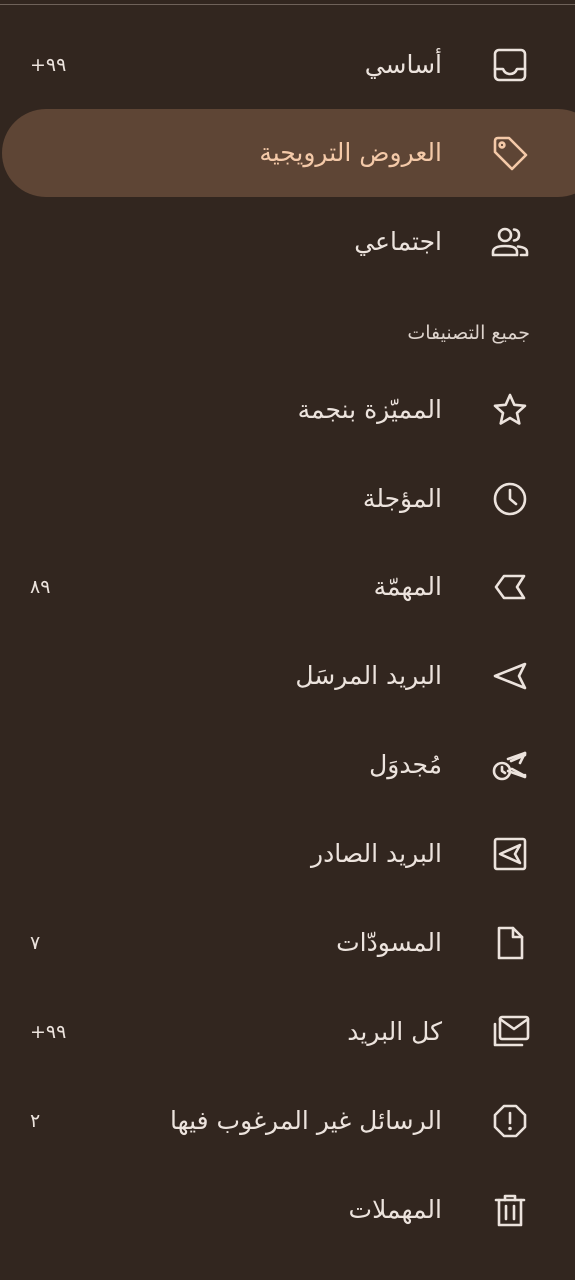 The image size is (575, 1280). What do you see at coordinates (287, 765) in the screenshot?
I see `nav-item-scheduled: مُجدوَل` at bounding box center [287, 765].